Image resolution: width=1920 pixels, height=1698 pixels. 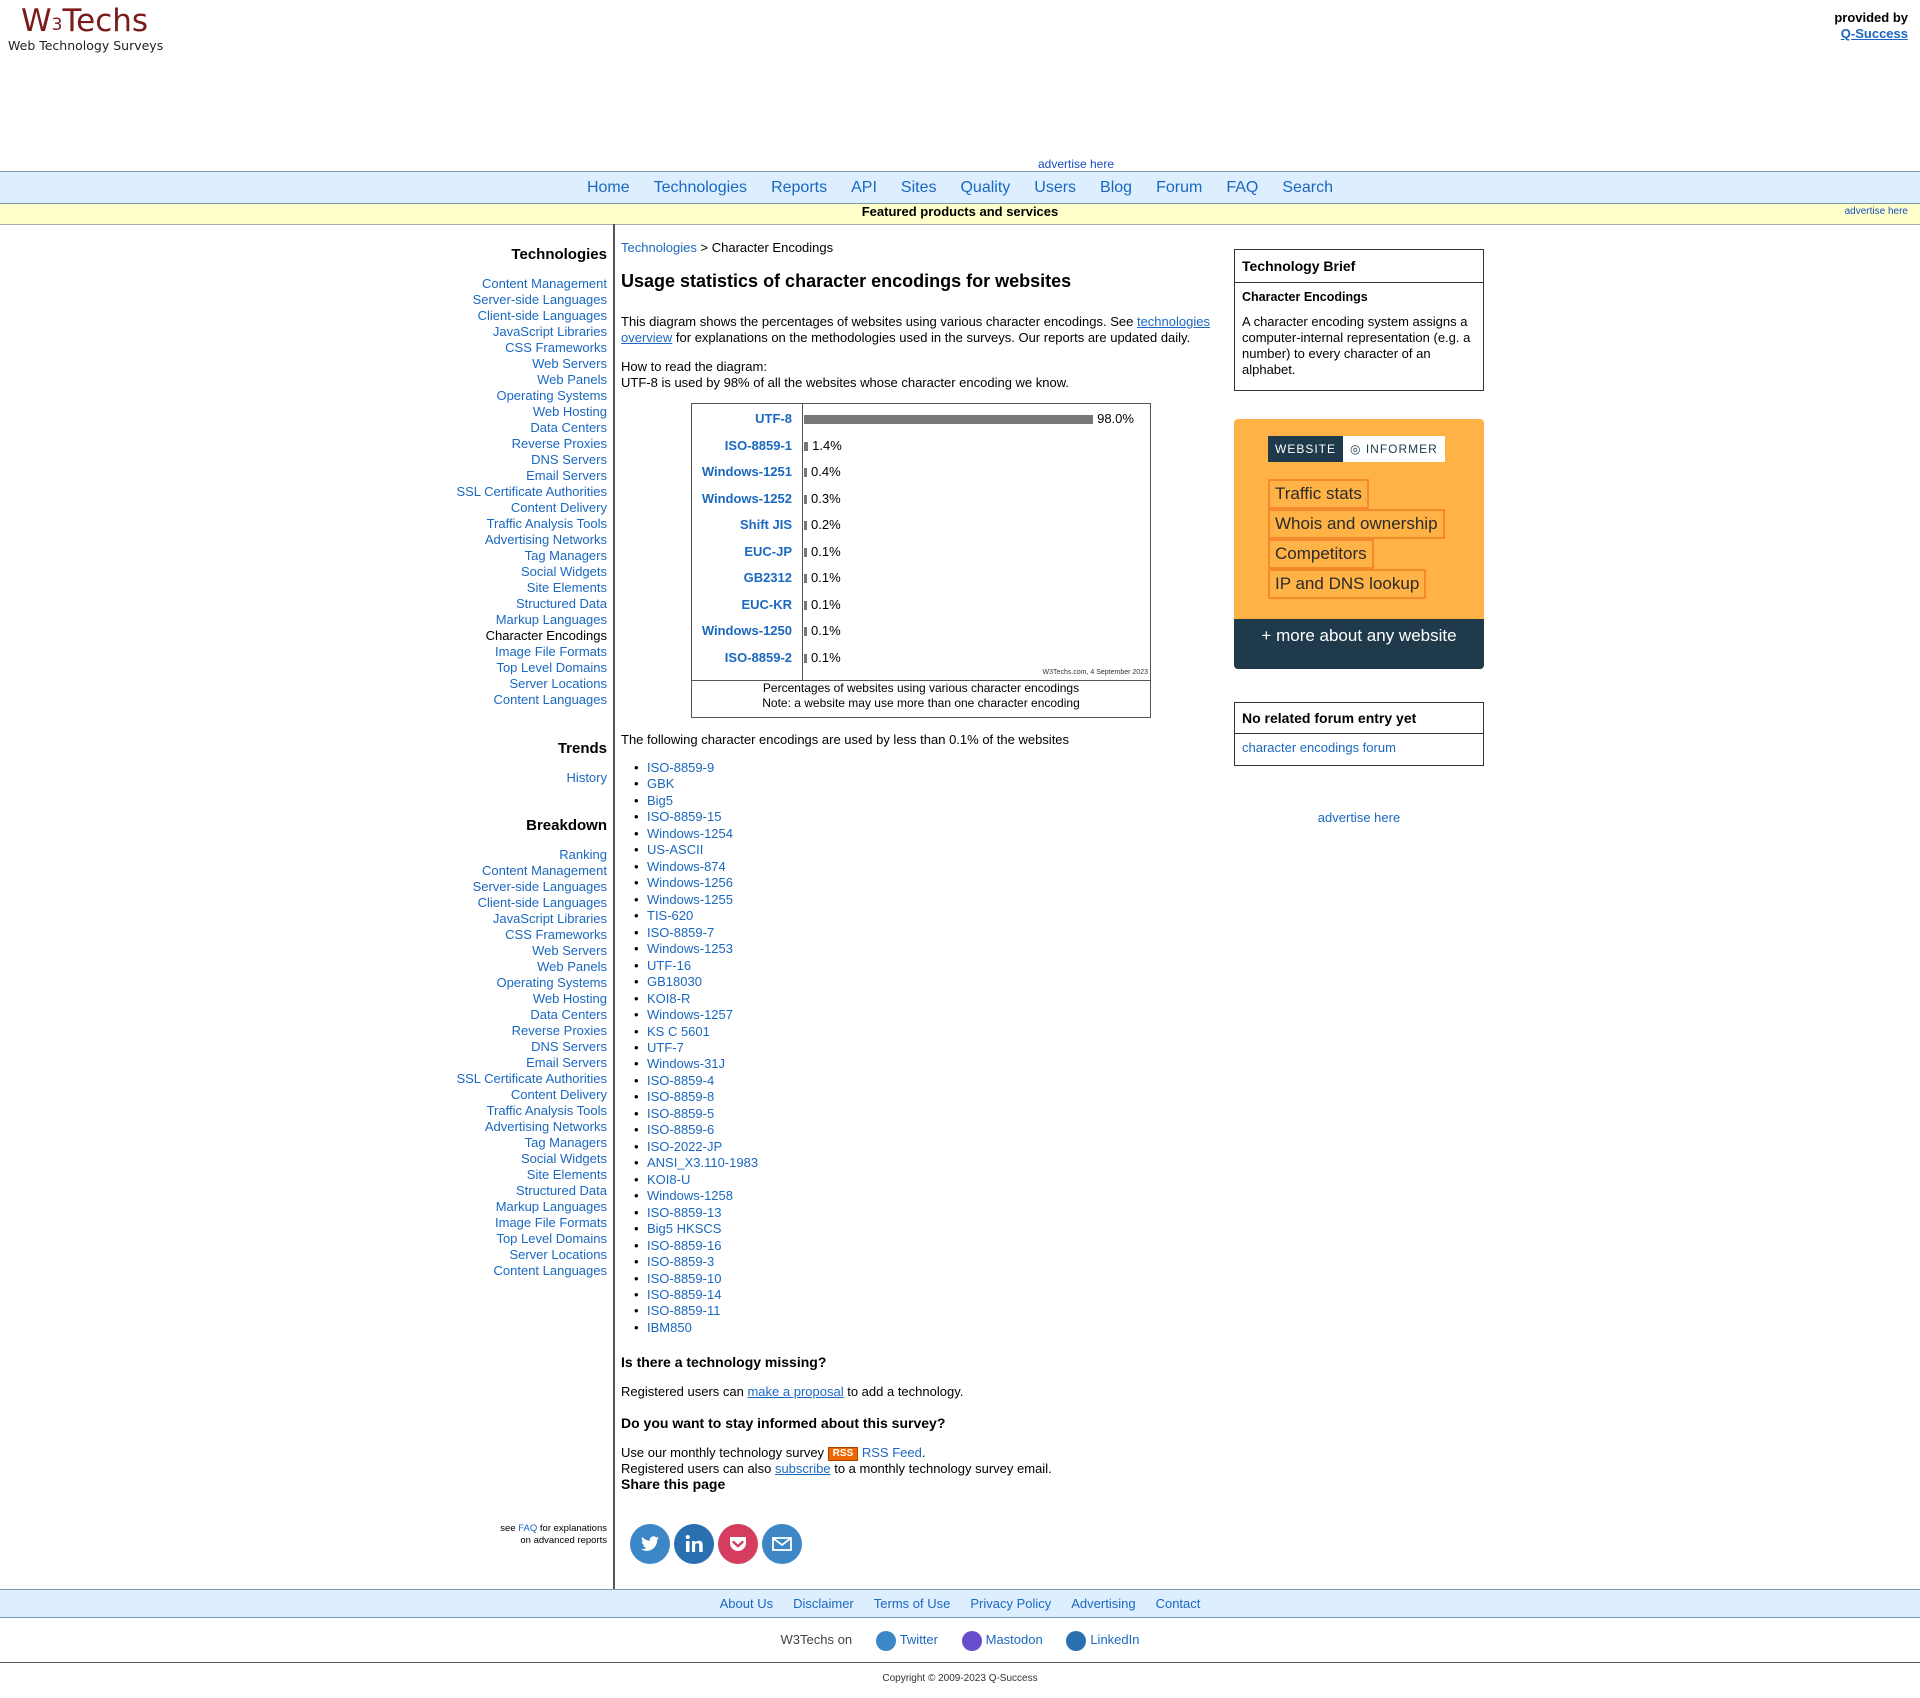 What do you see at coordinates (758, 446) in the screenshot?
I see `chart-category-label: ISO-8859-1` at bounding box center [758, 446].